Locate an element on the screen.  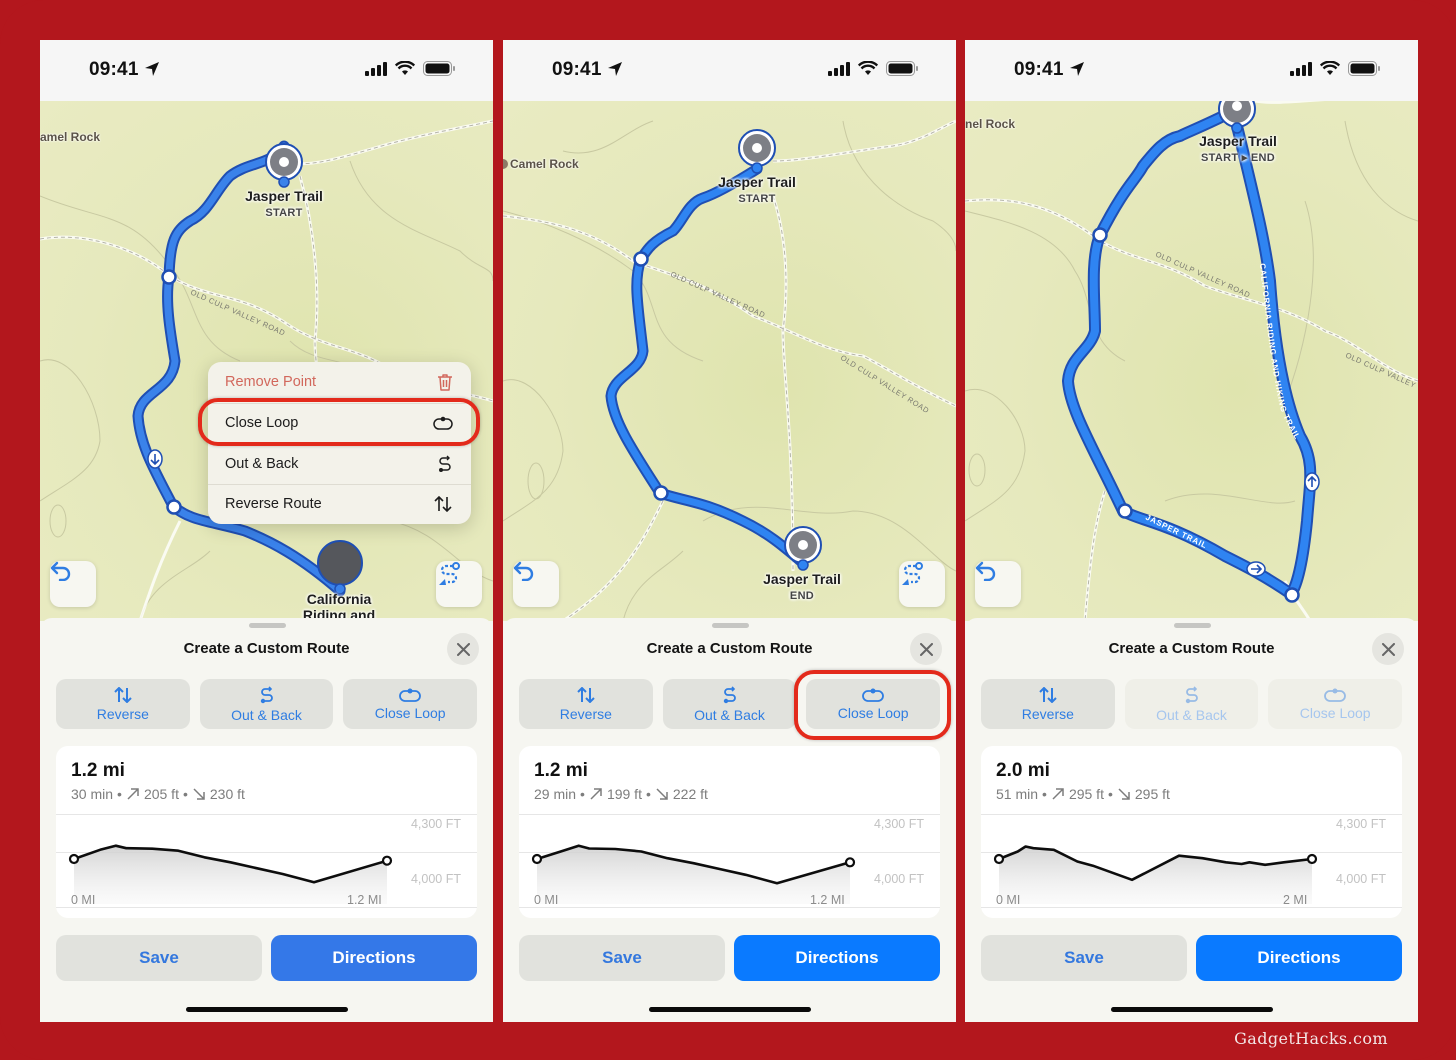
menu-item-label: Reverse Route is located at coordinates (273, 504).